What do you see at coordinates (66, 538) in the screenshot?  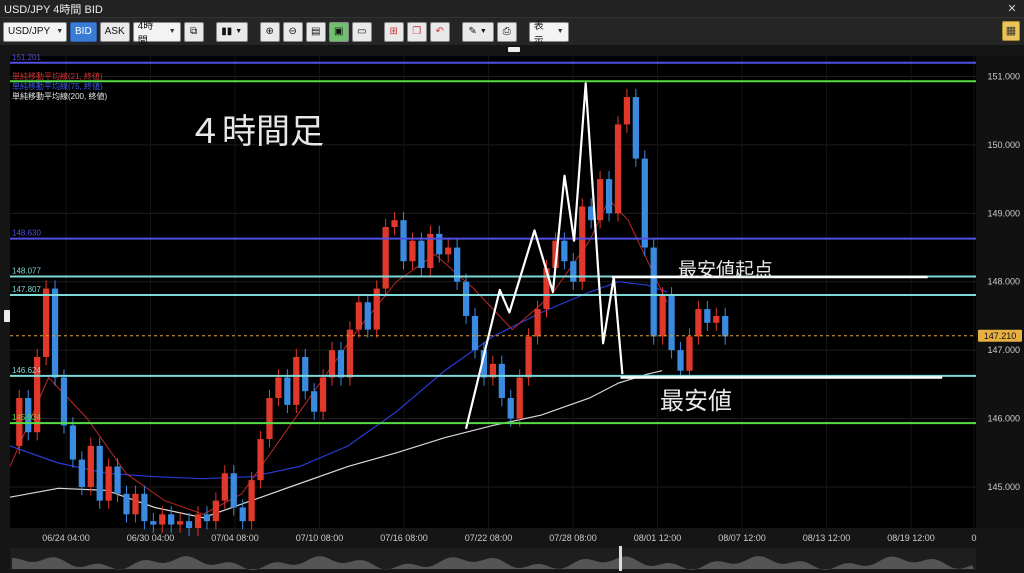 I see `x-tick-label: 06/24 04:00` at bounding box center [66, 538].